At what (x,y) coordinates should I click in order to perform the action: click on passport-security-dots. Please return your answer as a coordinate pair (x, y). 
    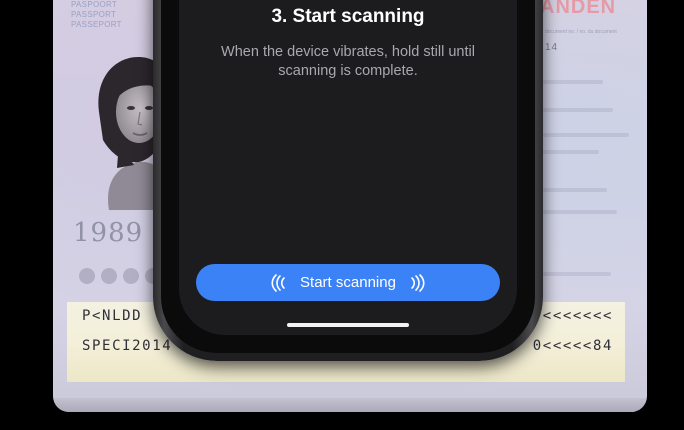
    Looking at the image, I should click on (120, 276).